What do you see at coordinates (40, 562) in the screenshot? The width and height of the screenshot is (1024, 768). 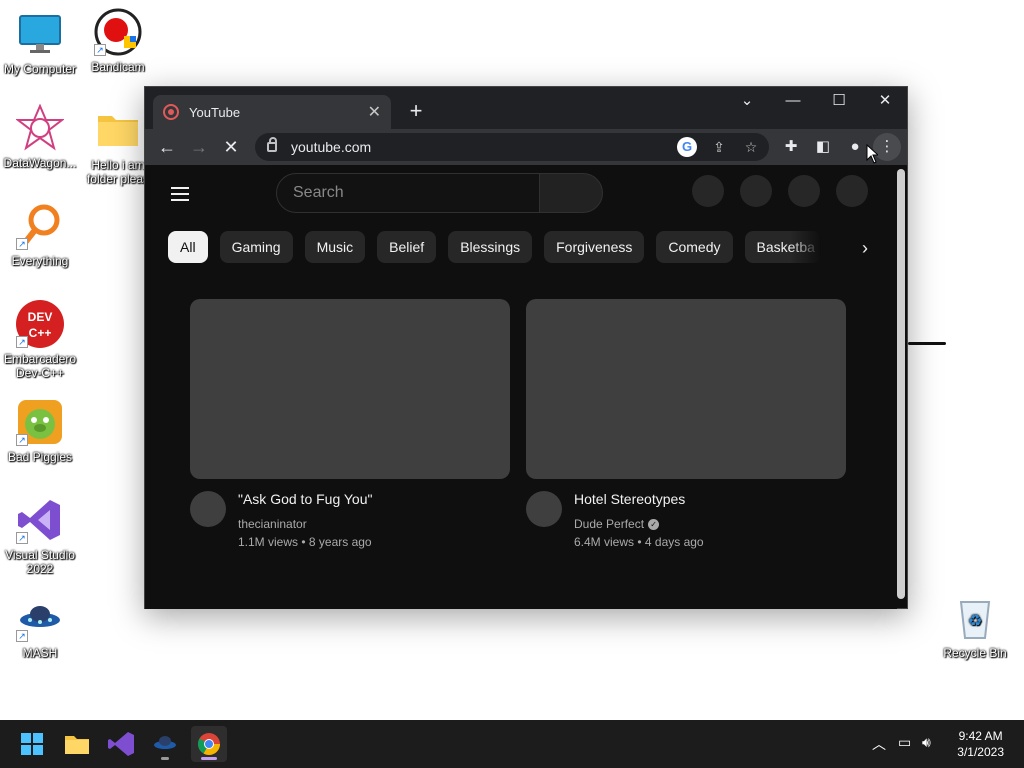 I see `desktop-icon-label: Visual Studio 2022` at bounding box center [40, 562].